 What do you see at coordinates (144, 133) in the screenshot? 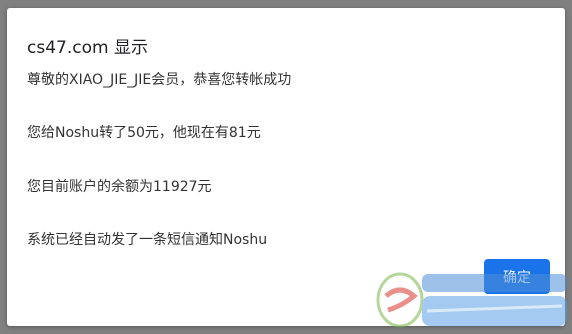
I see `message-line-transfer: 您给Noshu转了50元，他现在有81元` at bounding box center [144, 133].